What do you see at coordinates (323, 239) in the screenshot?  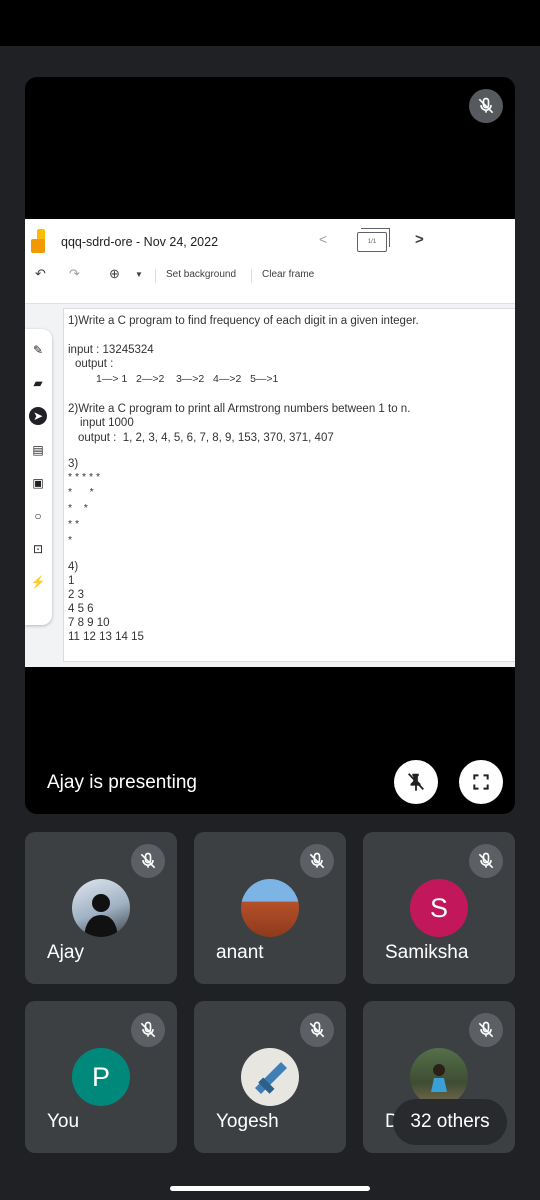 I see `prev-frame-icon: <` at bounding box center [323, 239].